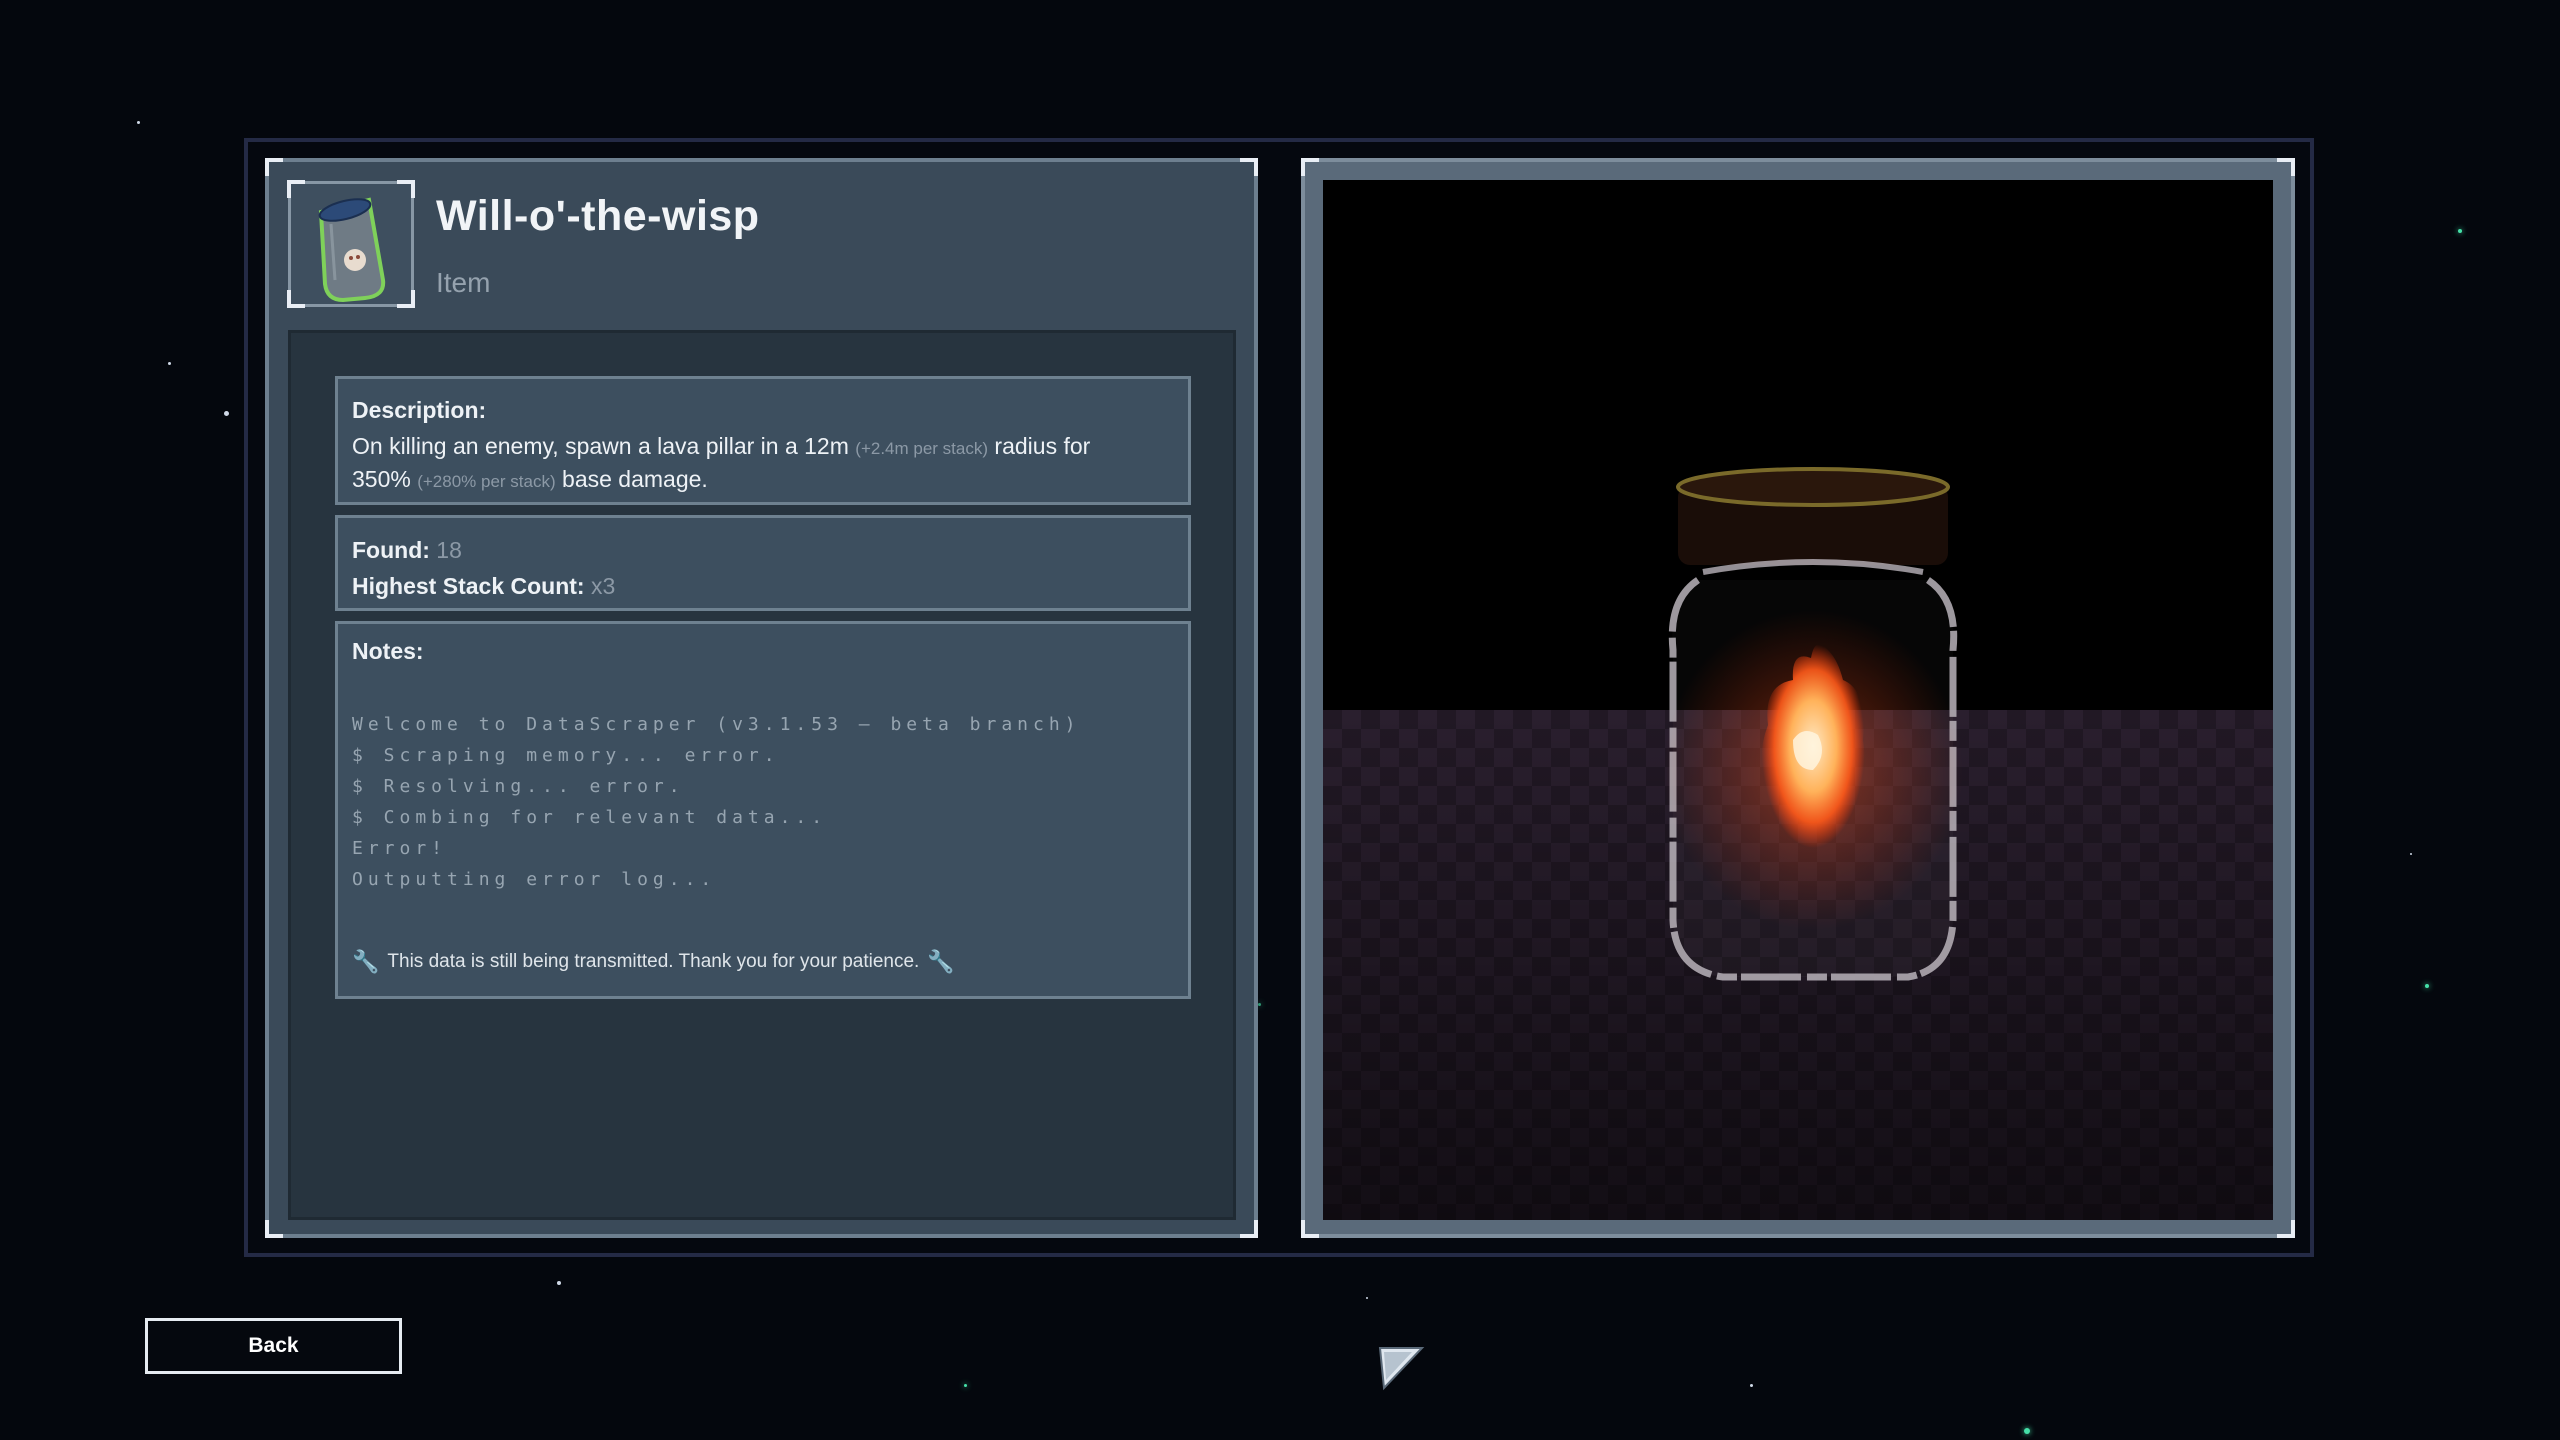 This screenshot has width=2560, height=1440. What do you see at coordinates (468, 586) in the screenshot?
I see `stack-count-label: Highest Stack Count:` at bounding box center [468, 586].